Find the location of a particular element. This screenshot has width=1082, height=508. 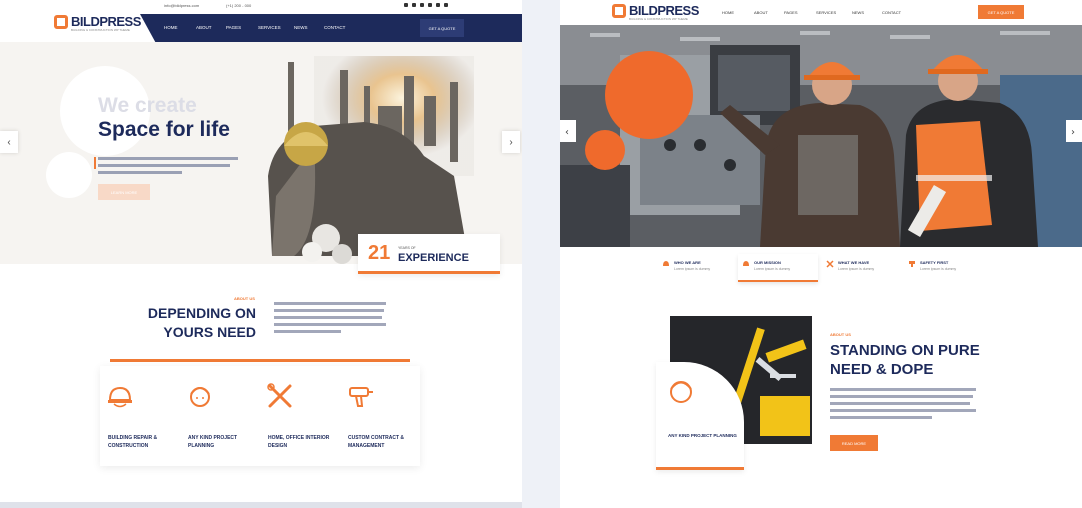

service-item: CUSTOM CONTRACT & MANAGEMENT is located at coordinates (380, 416).